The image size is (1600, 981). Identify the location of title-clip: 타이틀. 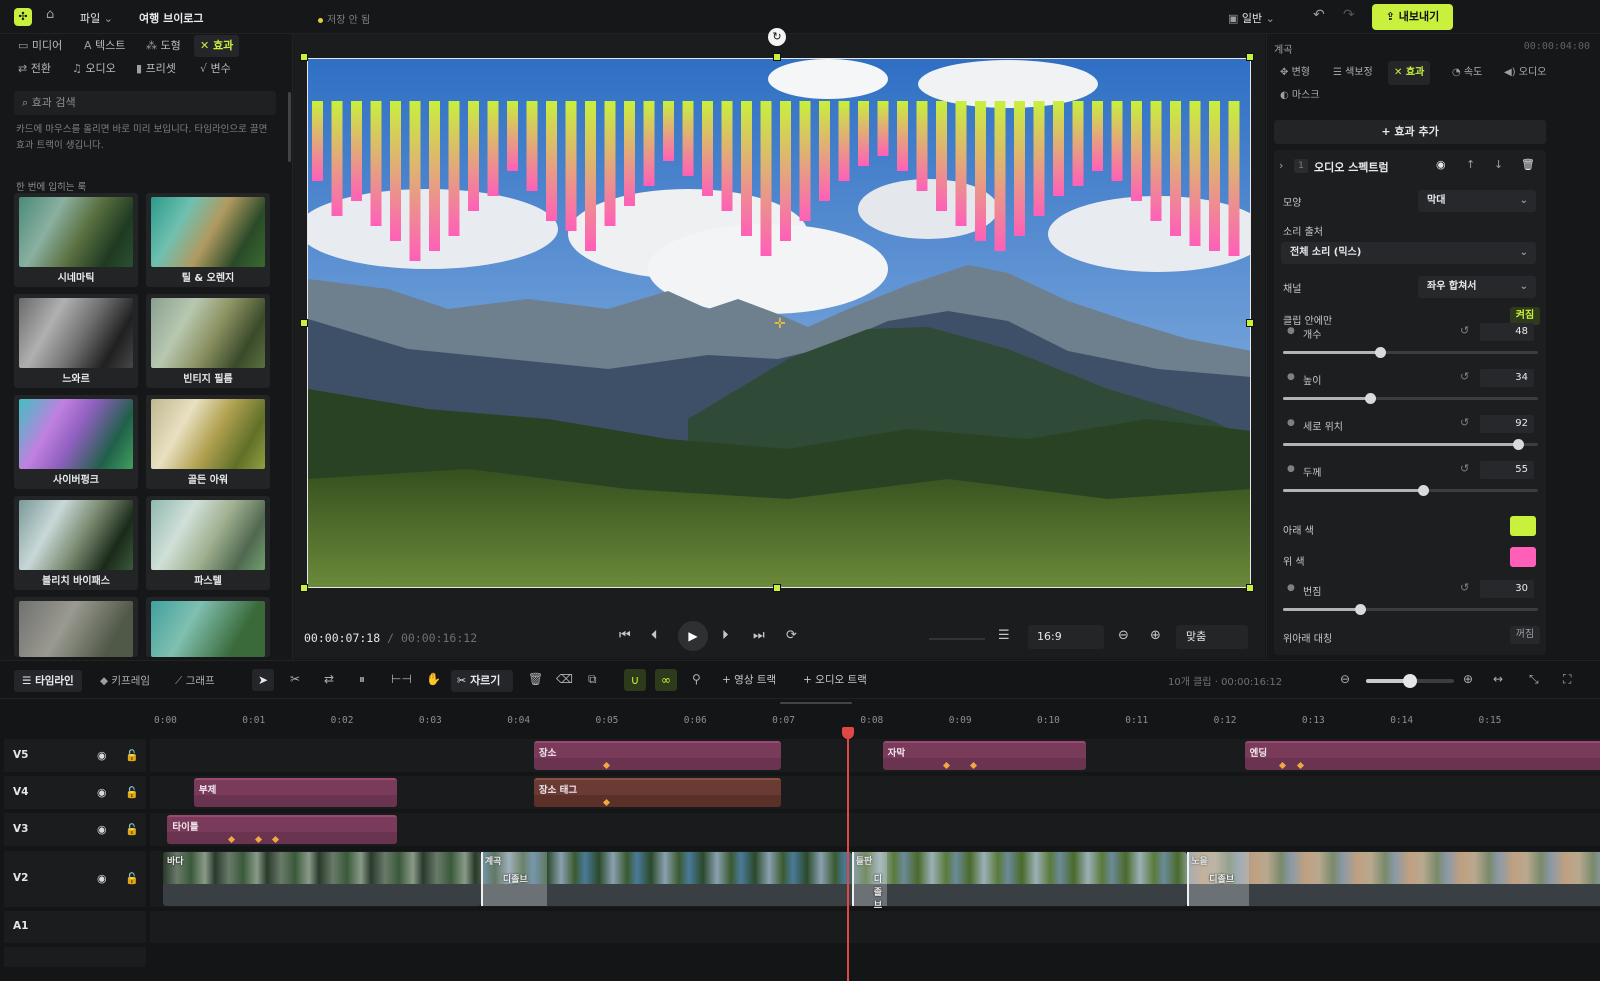
(282, 829).